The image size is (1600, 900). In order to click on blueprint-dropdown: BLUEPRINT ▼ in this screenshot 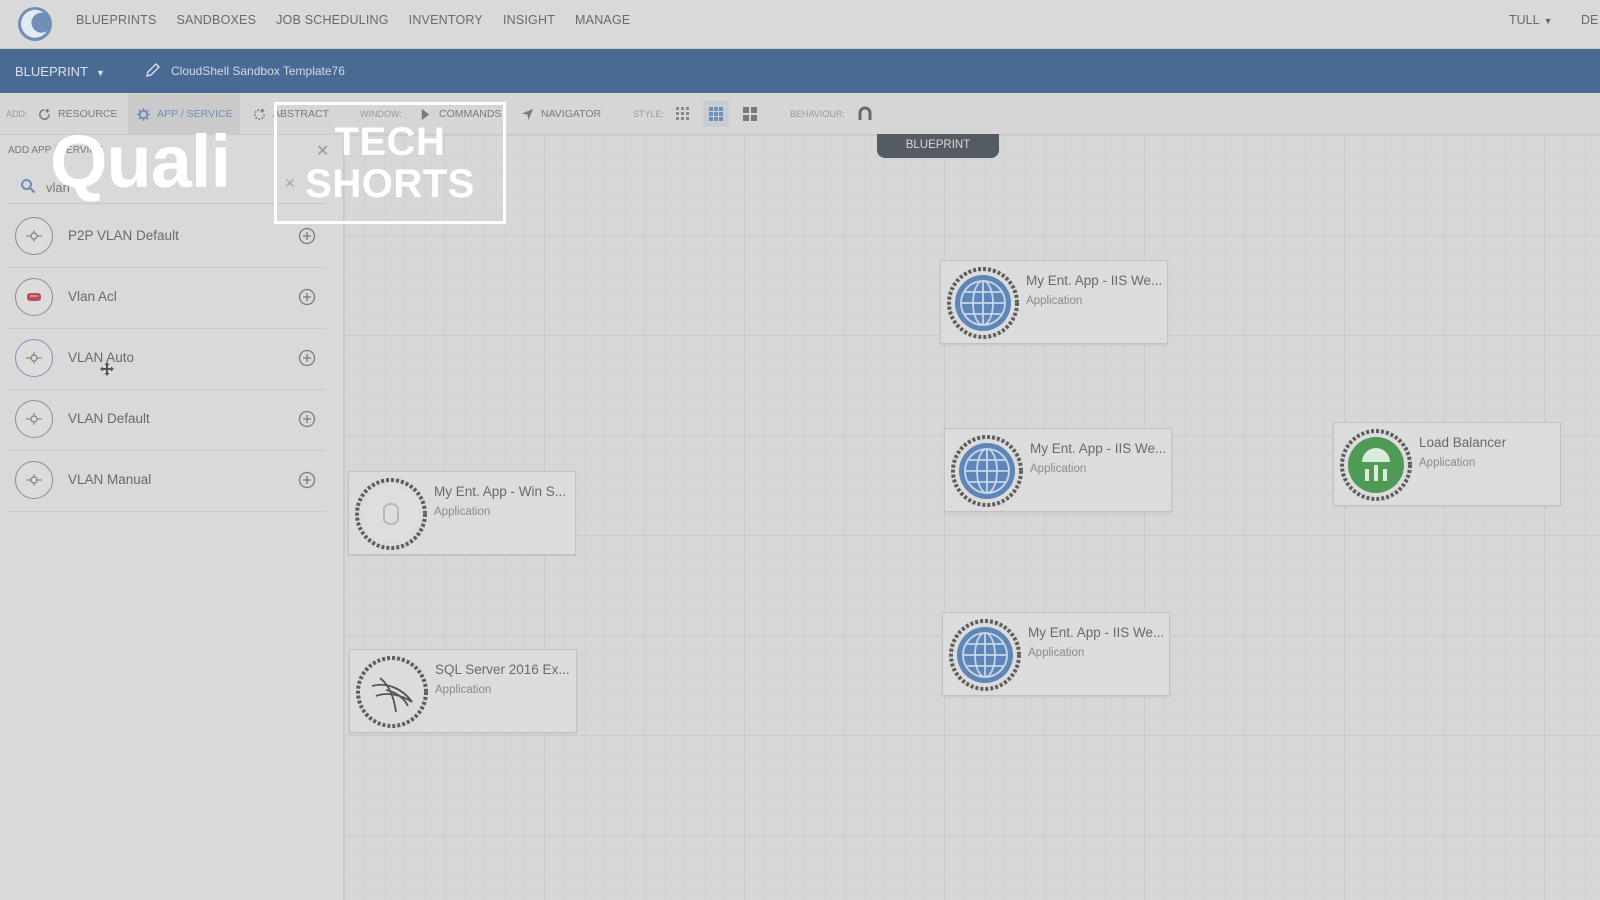, I will do `click(60, 71)`.